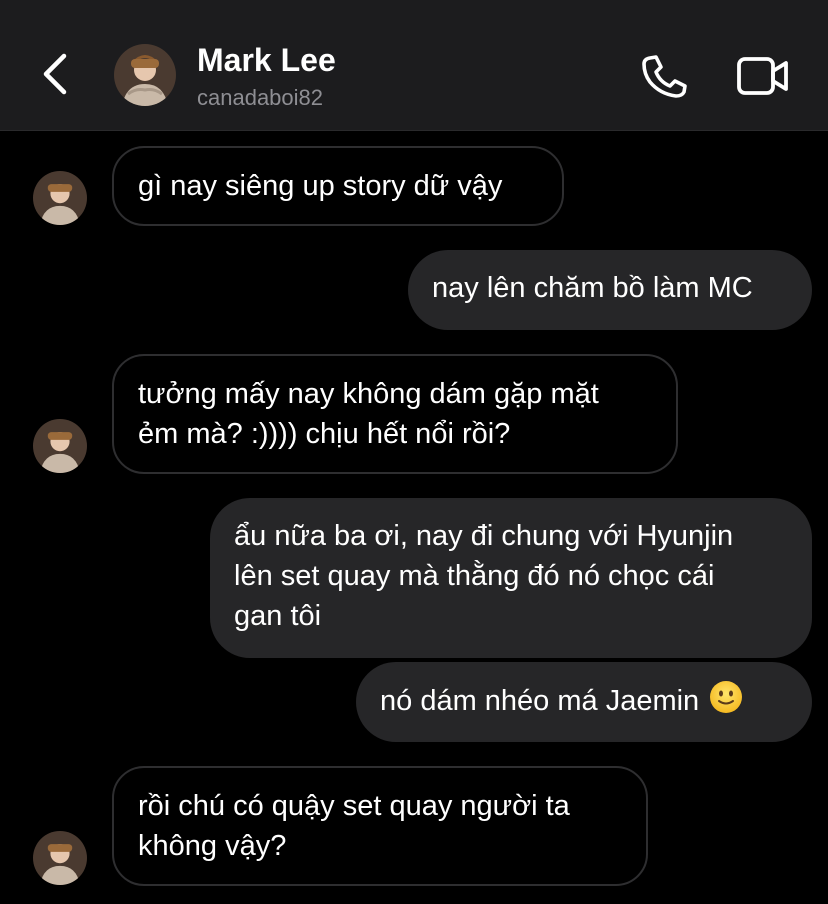 This screenshot has width=828, height=904. Describe the element at coordinates (368, 394) in the screenshot. I see `message-line: tưởng mấy nay không dám gặp mặt` at that location.